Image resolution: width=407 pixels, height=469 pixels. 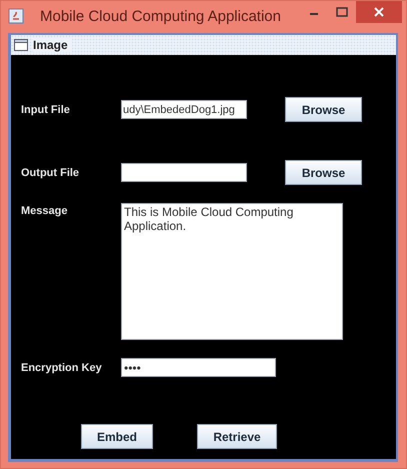 I want to click on maximize-button, so click(x=342, y=12).